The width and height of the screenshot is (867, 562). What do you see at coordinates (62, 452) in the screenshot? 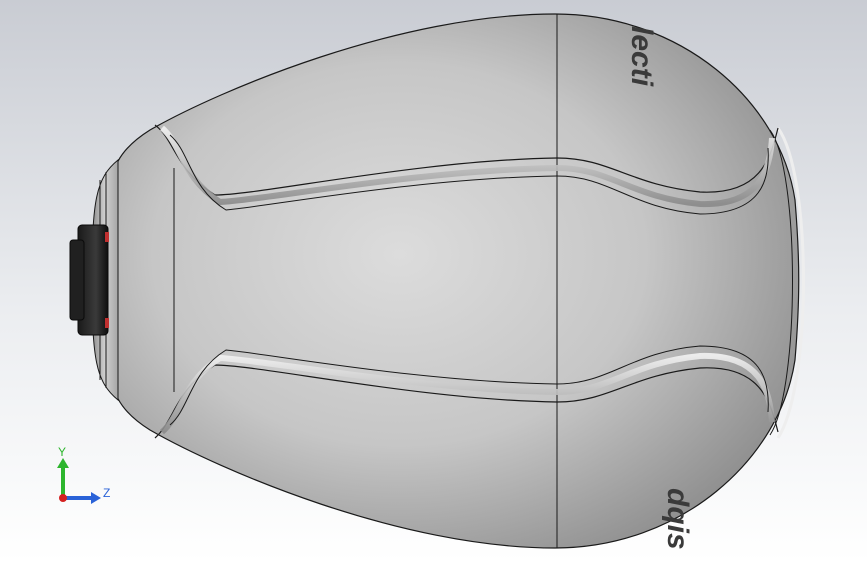
I see `y-axis-label: Y` at bounding box center [62, 452].